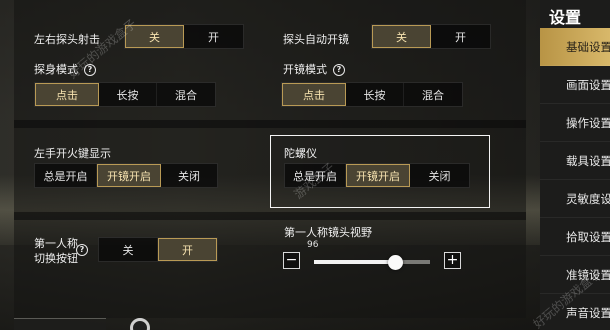  I want to click on fpp-switch-toggle: 关 开, so click(158, 249).